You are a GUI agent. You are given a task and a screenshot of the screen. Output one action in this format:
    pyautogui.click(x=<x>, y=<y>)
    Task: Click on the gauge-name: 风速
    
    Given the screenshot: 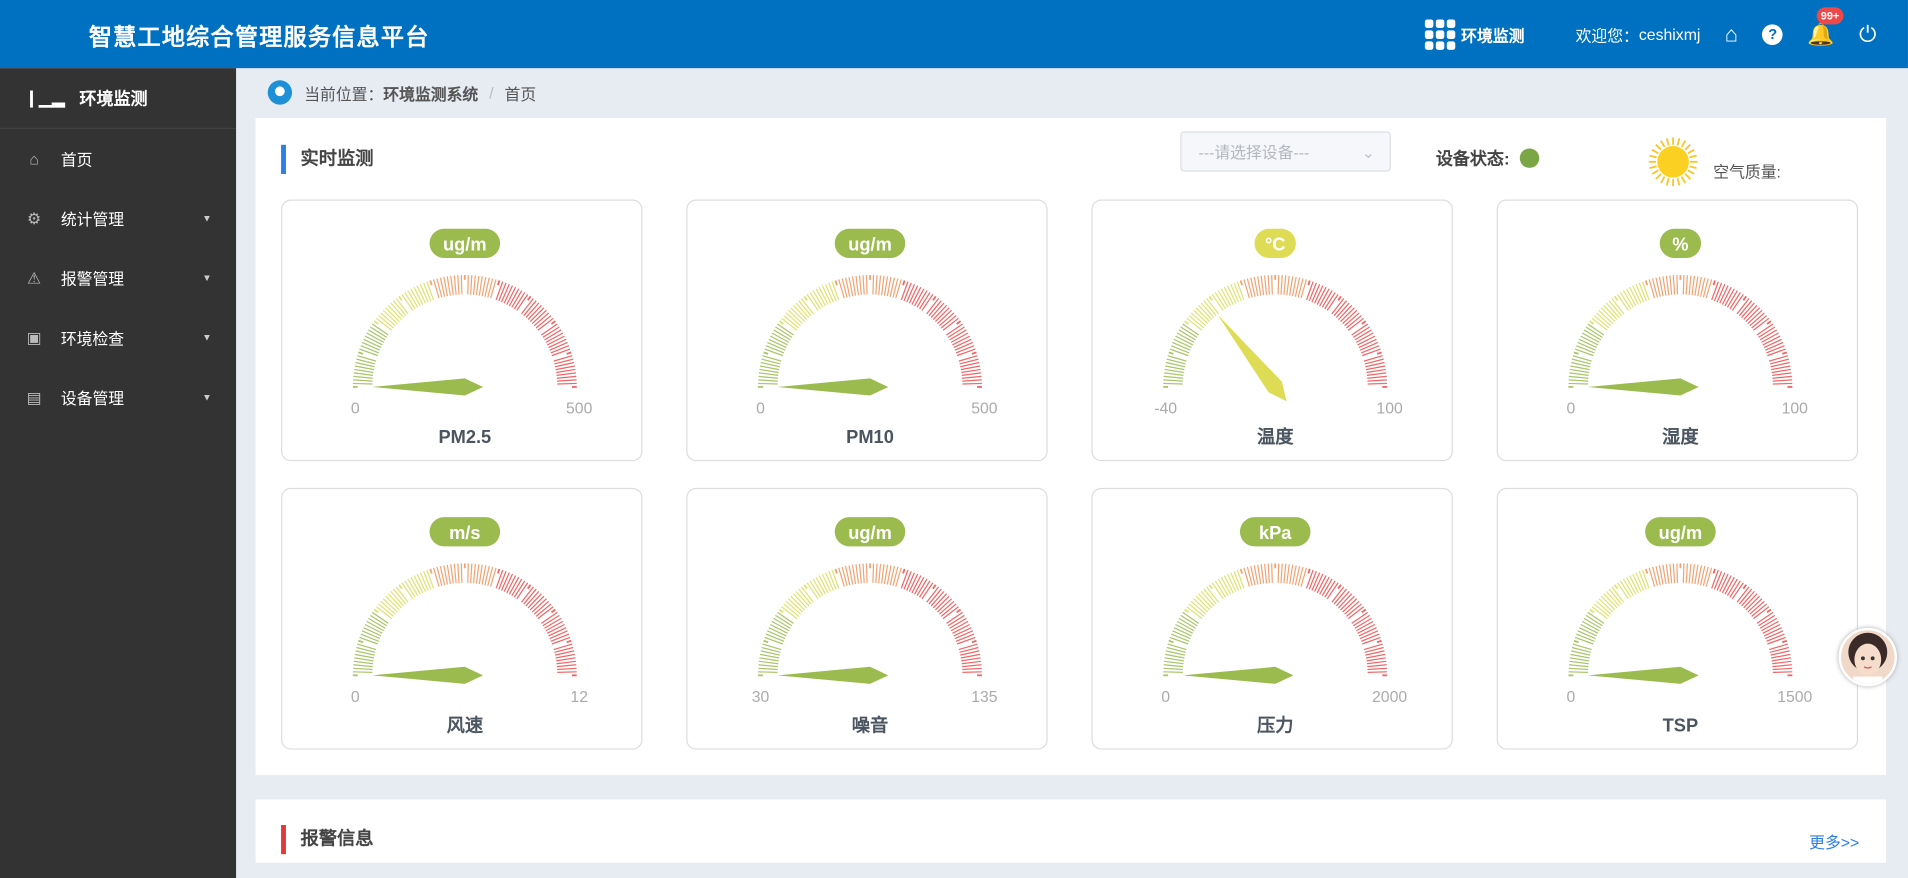 What is the action you would take?
    pyautogui.click(x=465, y=724)
    